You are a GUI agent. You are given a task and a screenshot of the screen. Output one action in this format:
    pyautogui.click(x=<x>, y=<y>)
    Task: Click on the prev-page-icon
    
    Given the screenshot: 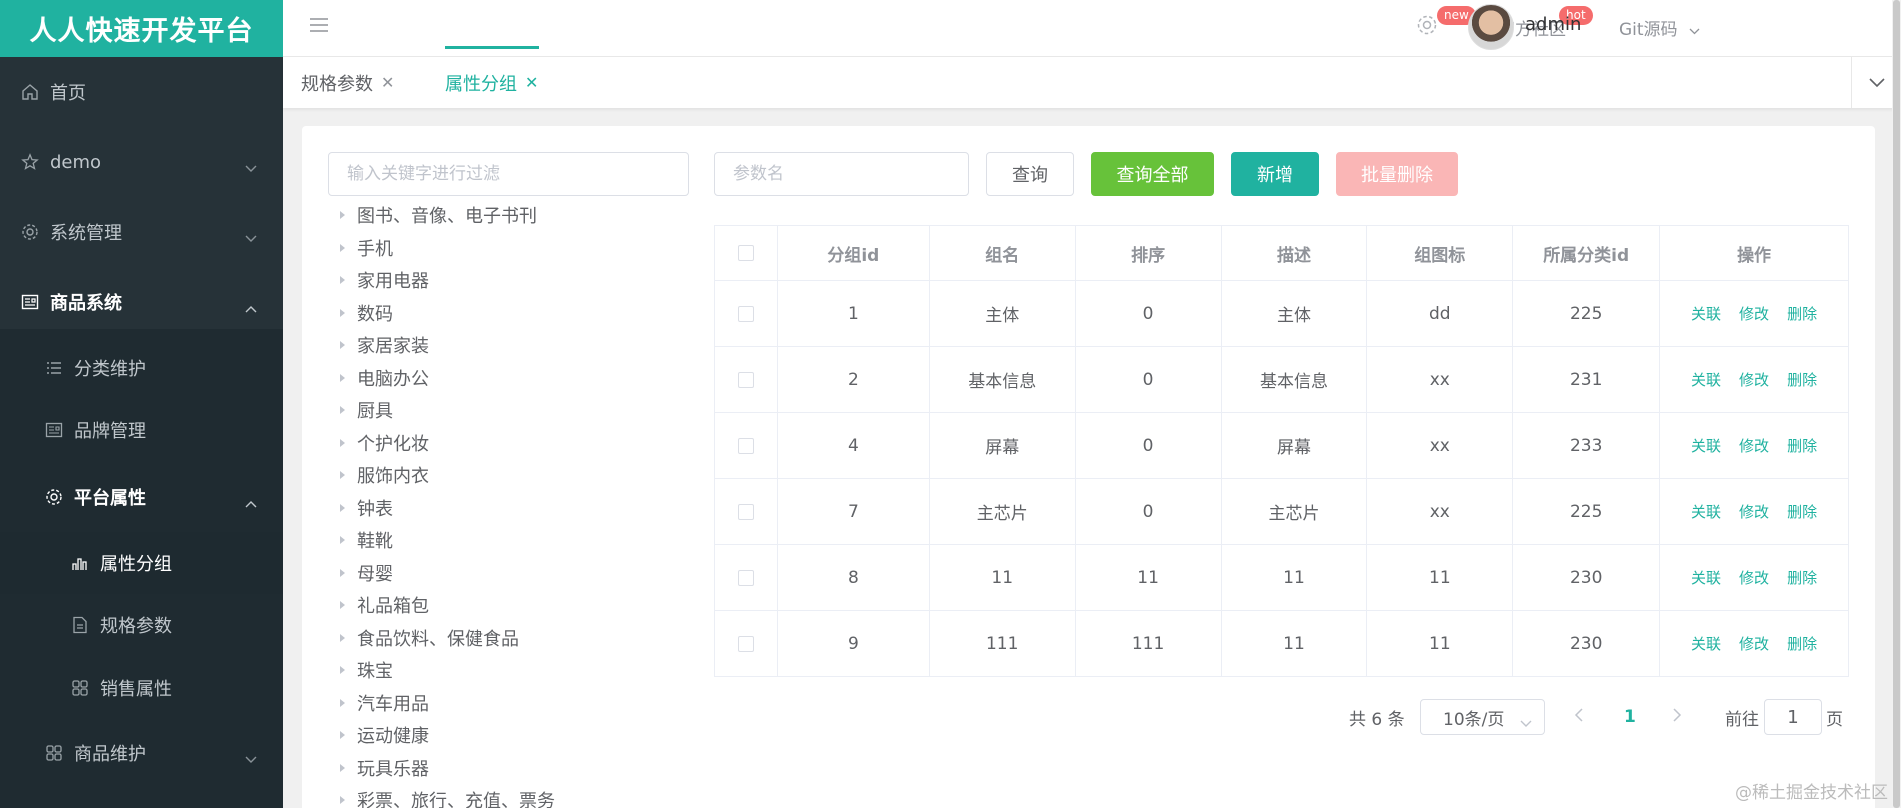 What is the action you would take?
    pyautogui.click(x=1579, y=717)
    